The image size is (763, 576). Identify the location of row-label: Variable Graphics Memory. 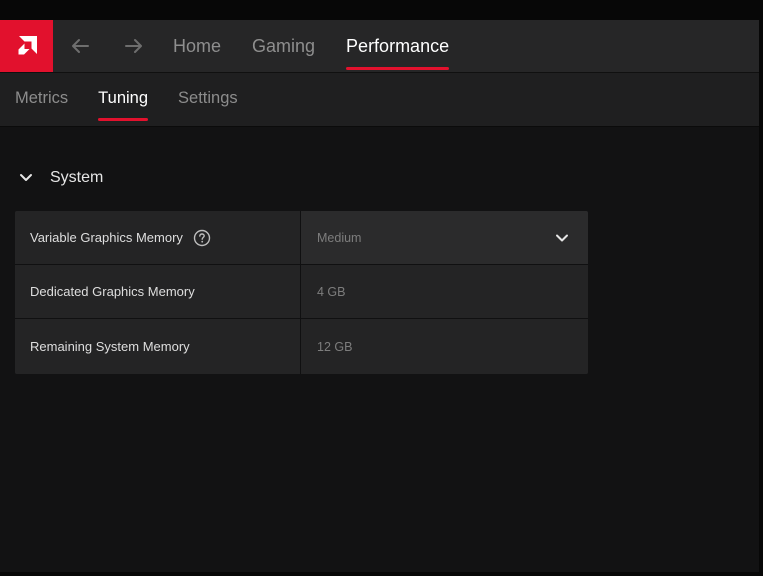
(106, 237).